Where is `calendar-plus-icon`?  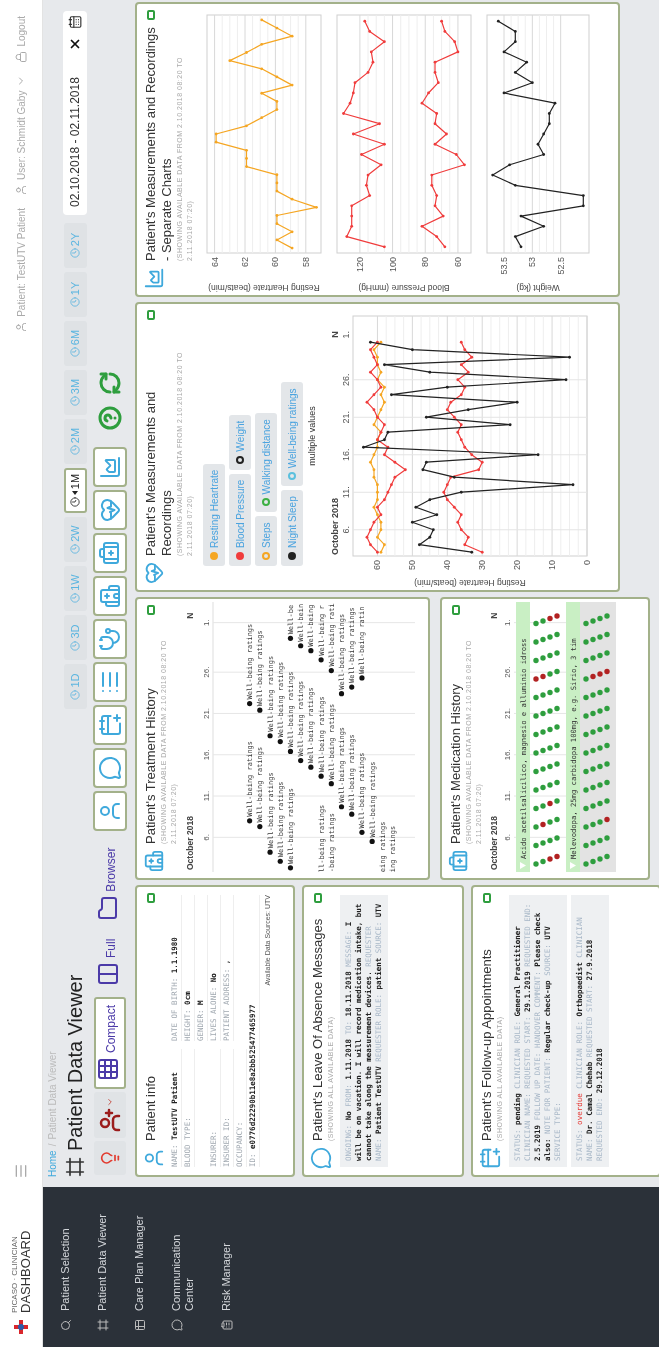 calendar-plus-icon is located at coordinates (110, 724).